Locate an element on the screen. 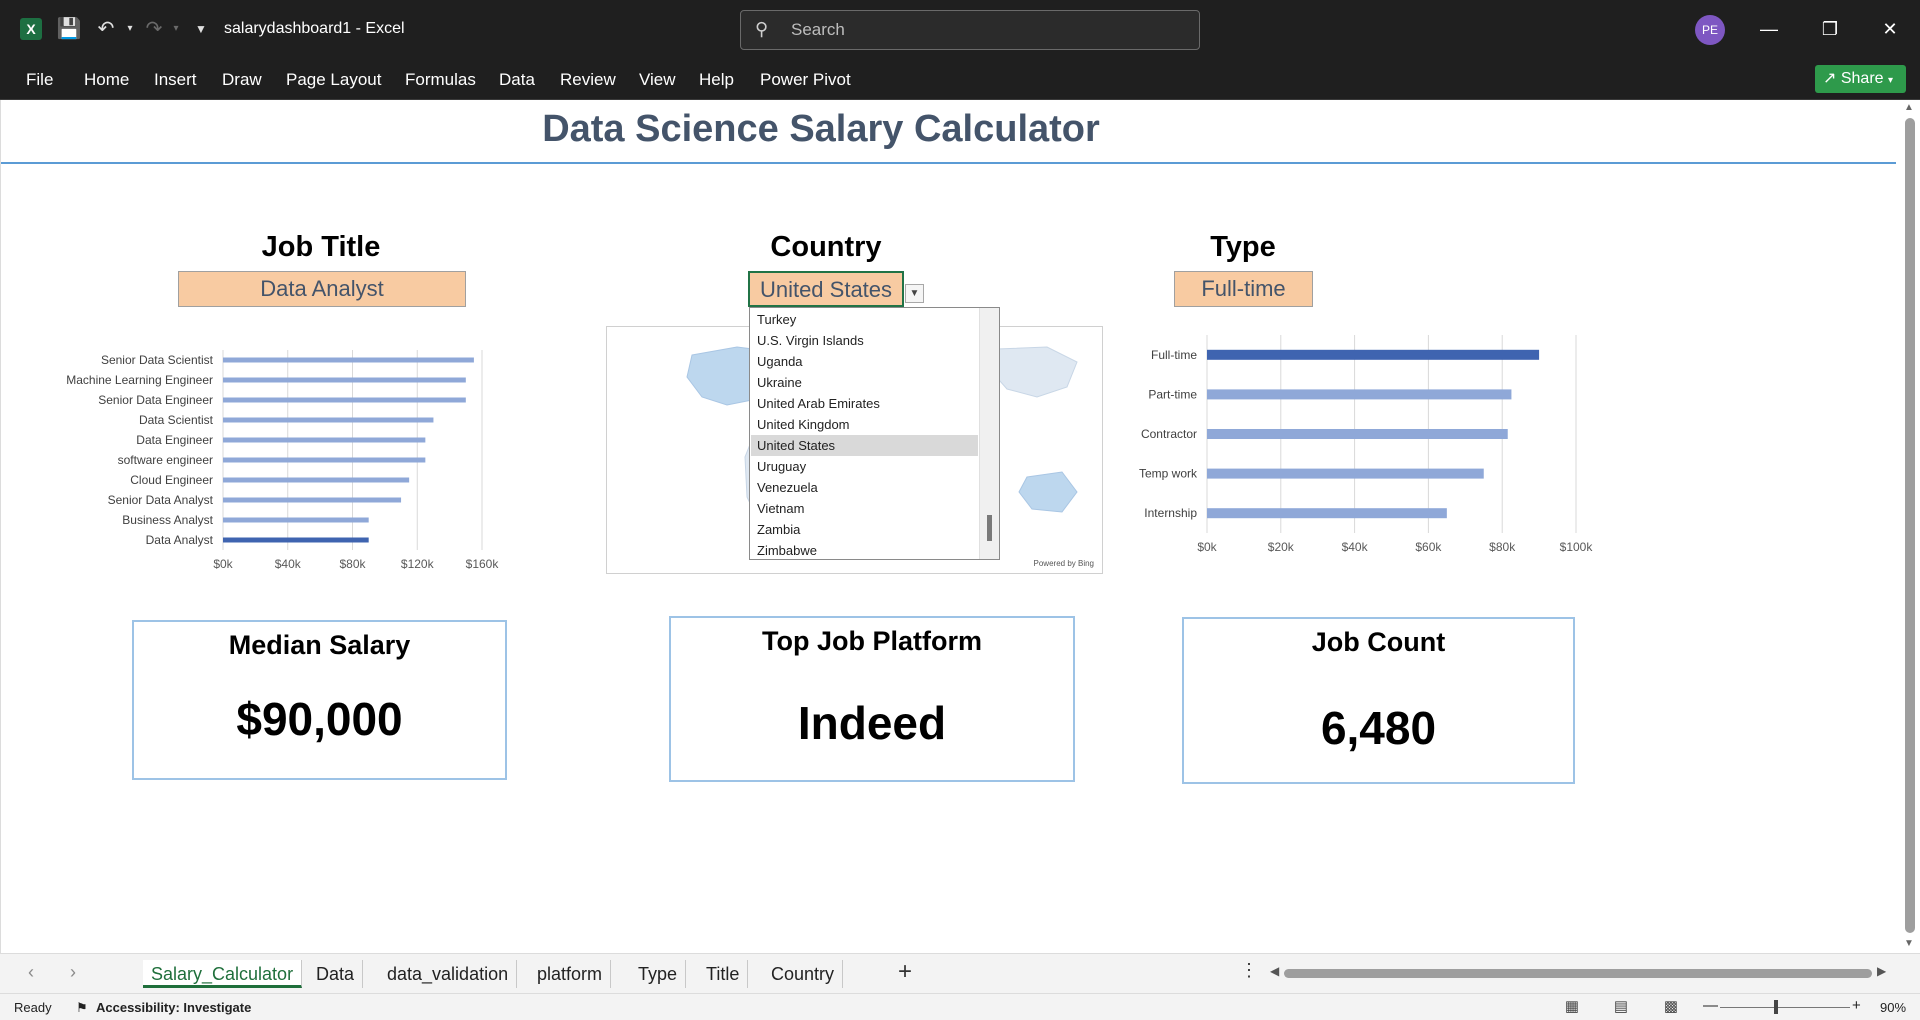 The height and width of the screenshot is (1020, 1920). status-ready: Ready is located at coordinates (33, 1007).